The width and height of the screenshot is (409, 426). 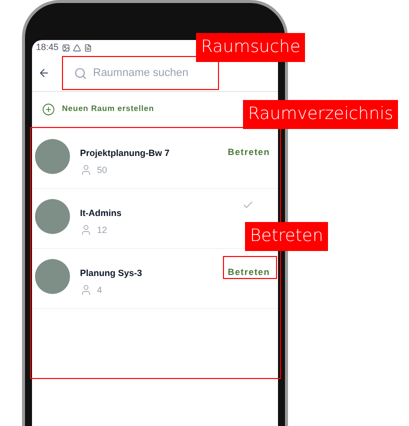 What do you see at coordinates (88, 48) in the screenshot?
I see `document-icon` at bounding box center [88, 48].